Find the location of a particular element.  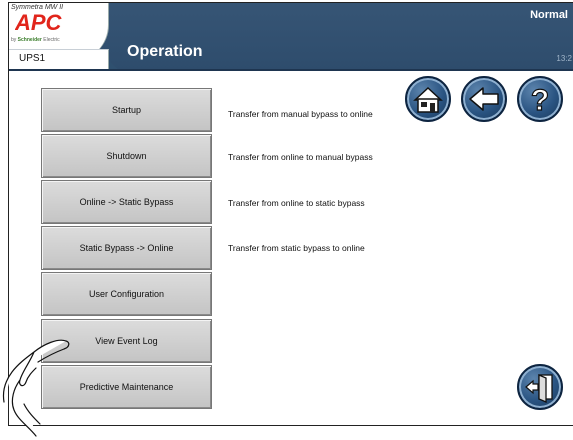

schneider-brand-line: by Schneider Electric is located at coordinates (35, 40).